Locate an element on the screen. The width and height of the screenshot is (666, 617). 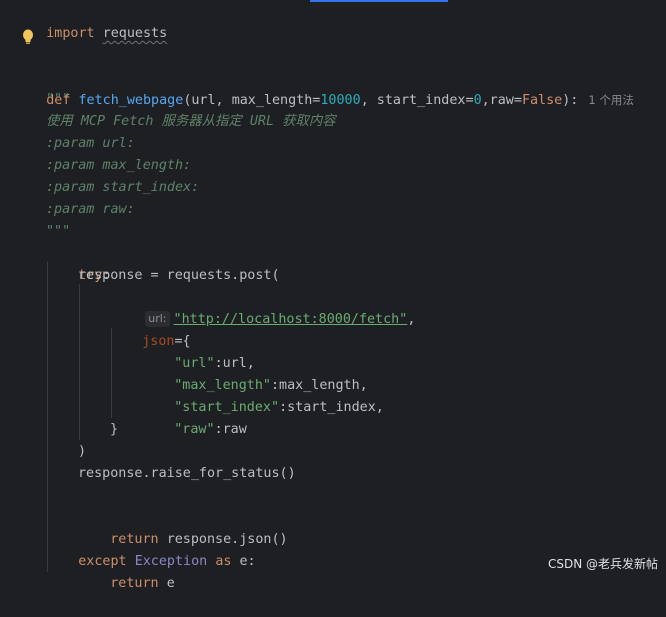
usage-hint: 1 个用法 is located at coordinates (610, 100).